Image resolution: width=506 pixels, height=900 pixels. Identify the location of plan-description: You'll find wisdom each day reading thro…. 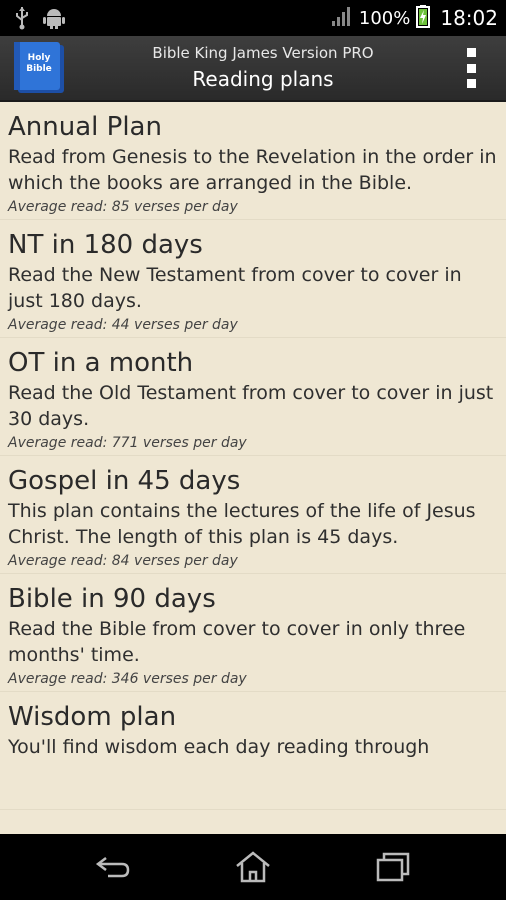
(219, 747).